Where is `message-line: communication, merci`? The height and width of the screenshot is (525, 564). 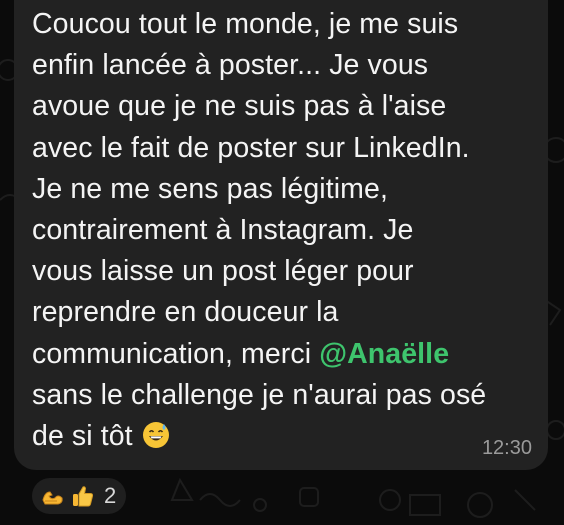 message-line: communication, merci is located at coordinates (176, 353).